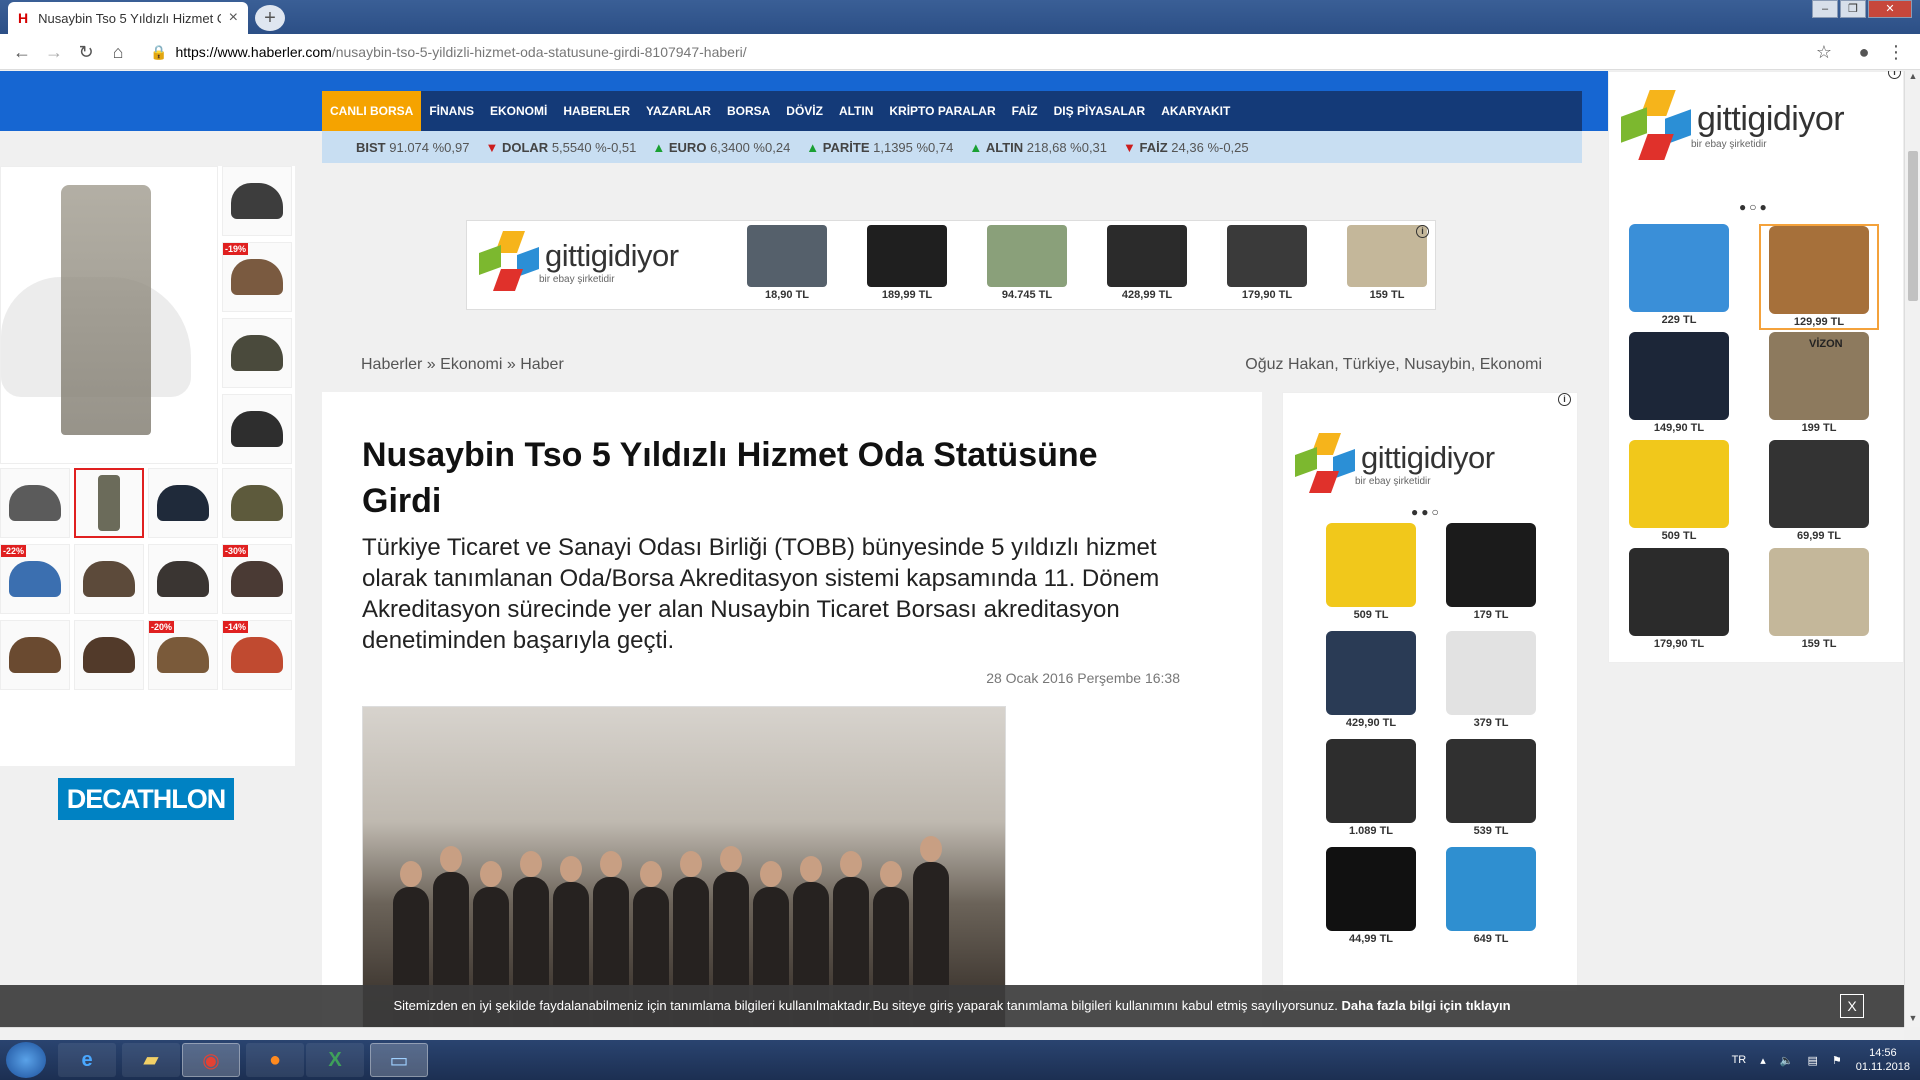 The height and width of the screenshot is (1080, 1920). Describe the element at coordinates (1852, 1006) in the screenshot. I see `cookie-close-button: X` at that location.